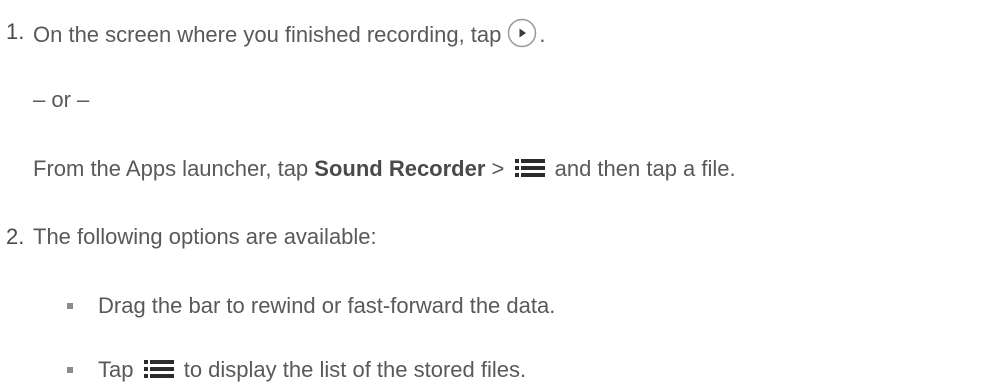 The image size is (1002, 389). Describe the element at coordinates (205, 236) in the screenshot. I see `step-2-text: The following options are available:` at that location.